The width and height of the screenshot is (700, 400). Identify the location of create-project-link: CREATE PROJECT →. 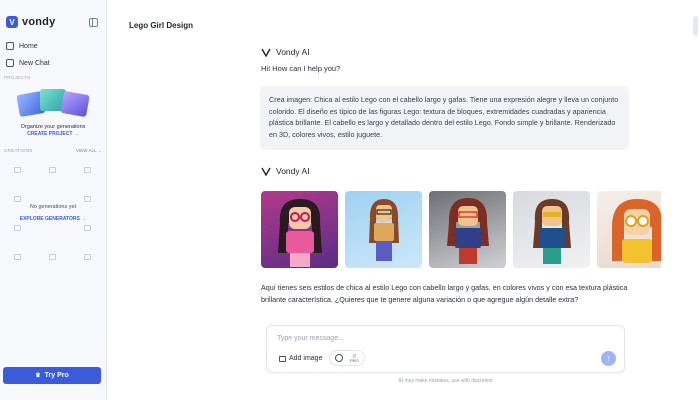
(53, 134).